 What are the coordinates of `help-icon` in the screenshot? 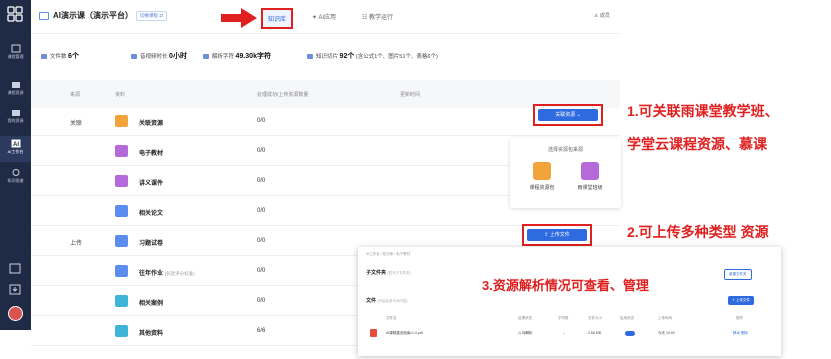 It's located at (15, 268).